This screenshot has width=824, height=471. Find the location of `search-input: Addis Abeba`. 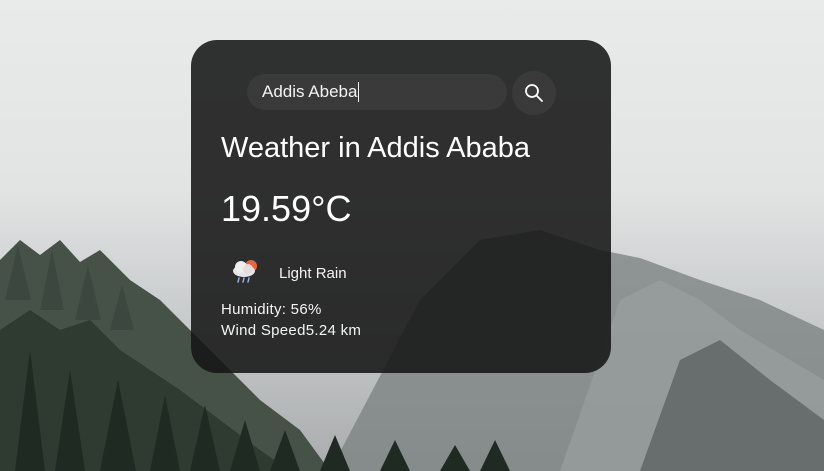

search-input: Addis Abeba is located at coordinates (377, 92).